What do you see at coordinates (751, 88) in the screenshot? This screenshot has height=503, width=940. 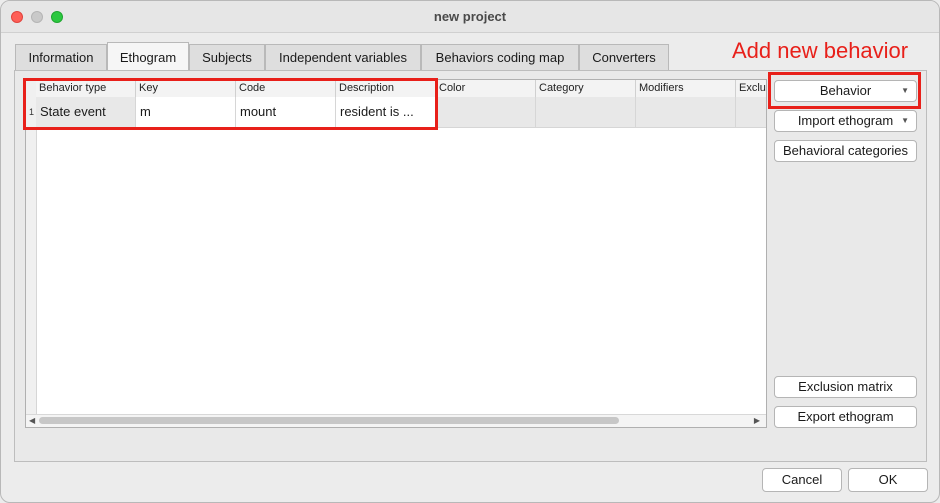 I see `column-header-exclusion: Exclu` at bounding box center [751, 88].